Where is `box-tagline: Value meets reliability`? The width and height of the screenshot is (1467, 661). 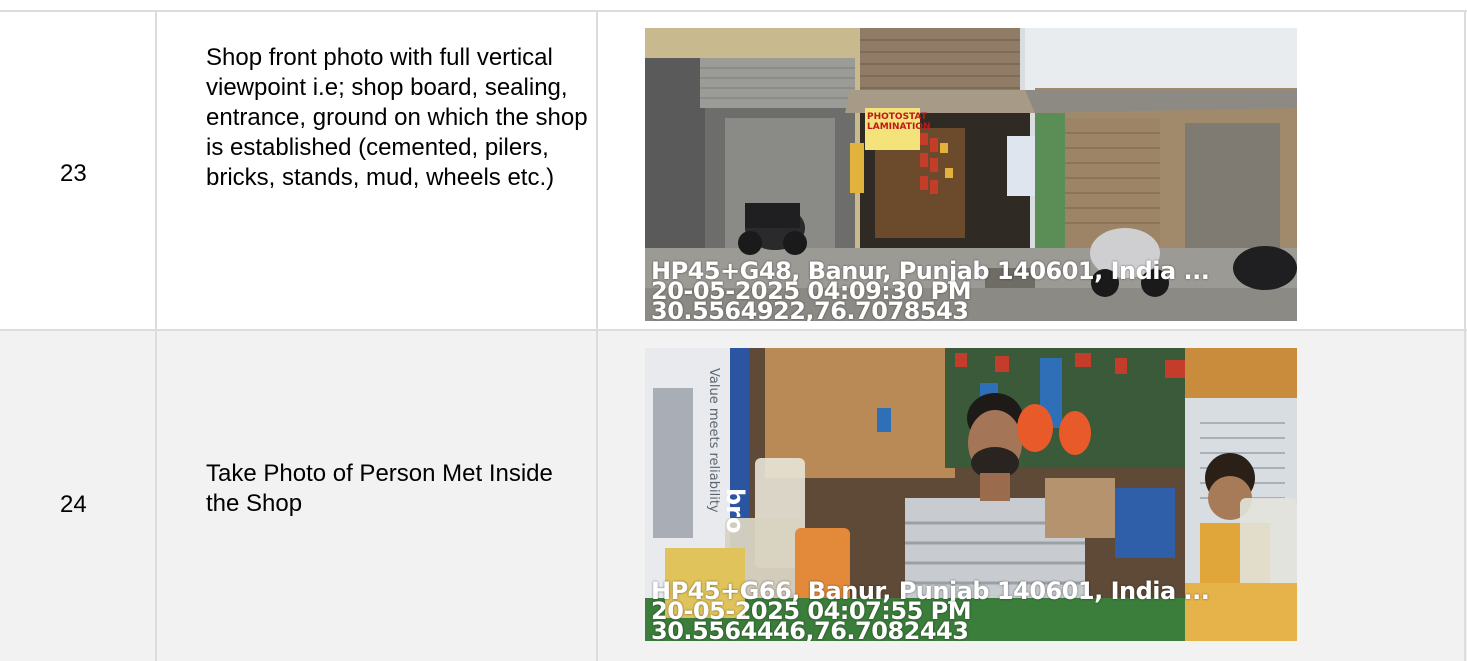
box-tagline: Value meets reliability is located at coordinates (713, 440).